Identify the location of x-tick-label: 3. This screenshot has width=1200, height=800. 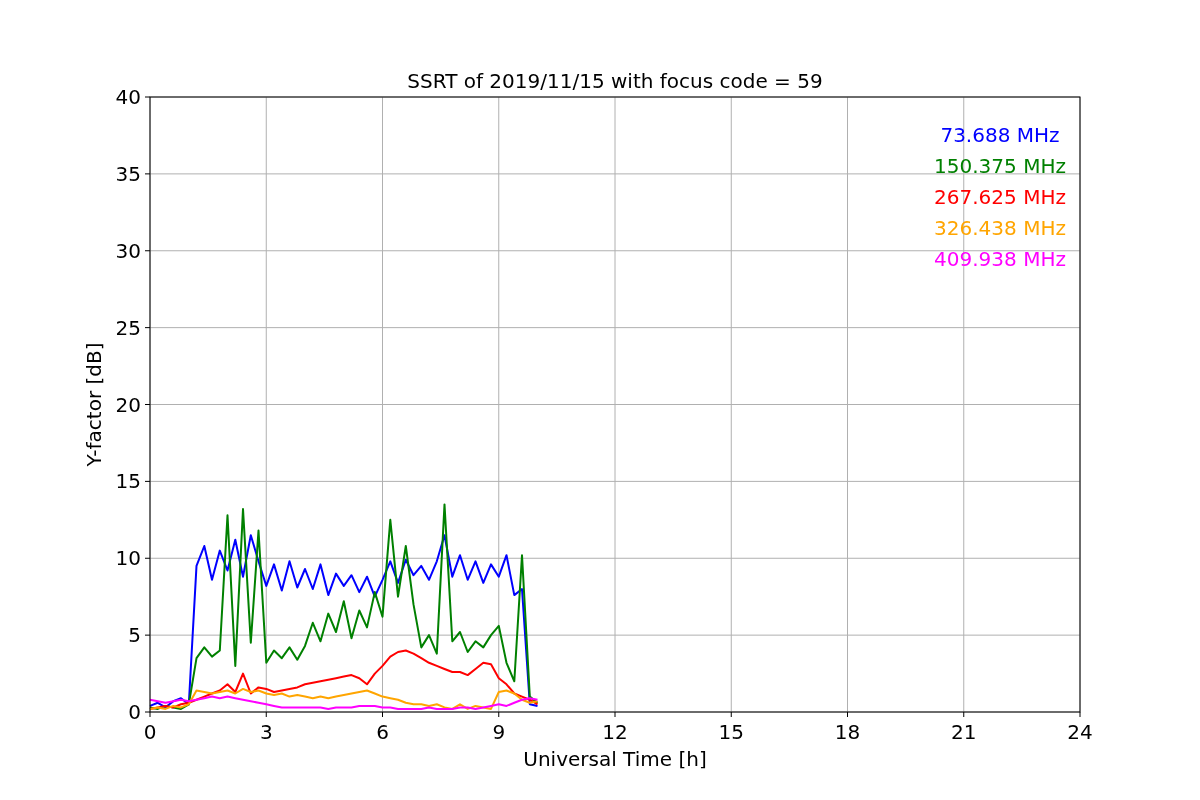
(266, 732).